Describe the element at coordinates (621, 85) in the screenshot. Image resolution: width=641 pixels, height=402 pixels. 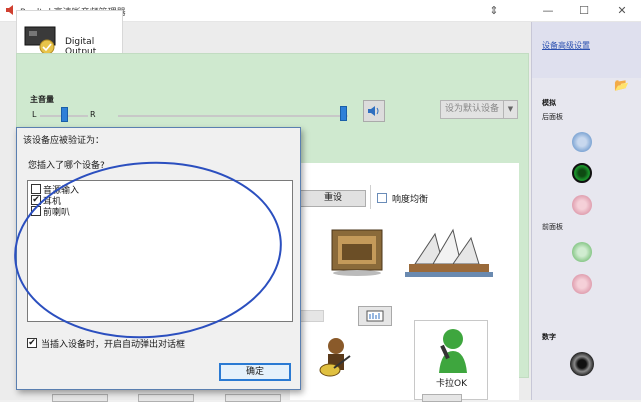
I see `folder-icon: 📂` at that location.